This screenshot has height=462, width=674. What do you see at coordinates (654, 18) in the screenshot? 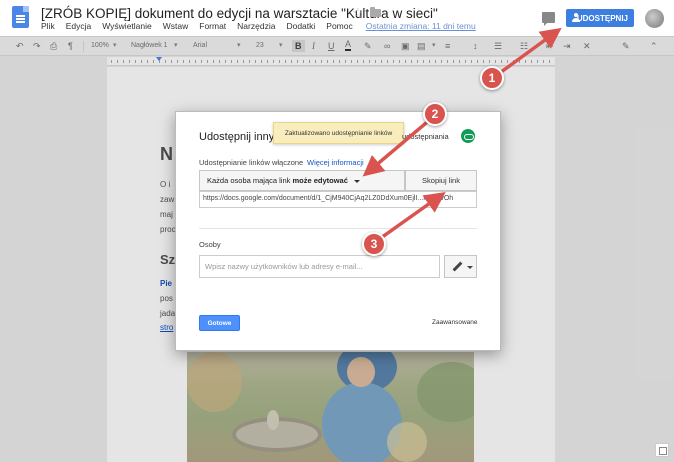
I see `avatar` at bounding box center [654, 18].